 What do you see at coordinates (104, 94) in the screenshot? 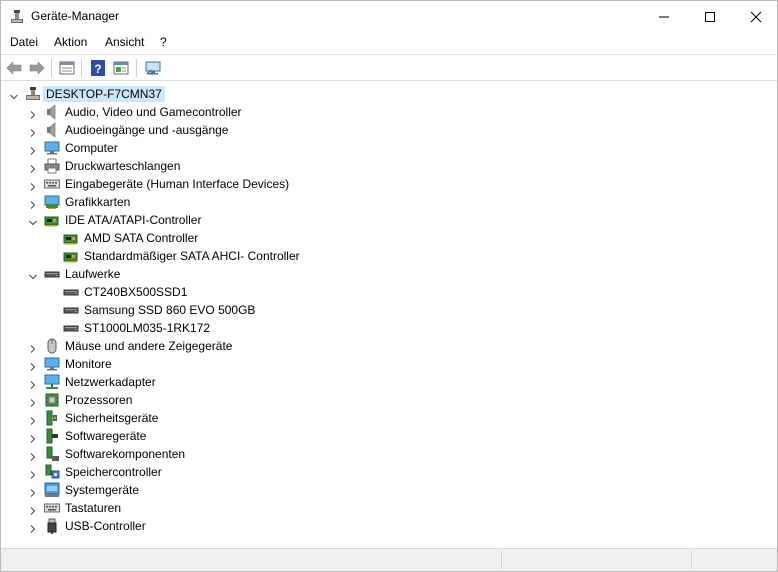
I see `tree-root-label: DESKTOP-F7CMN37` at bounding box center [104, 94].